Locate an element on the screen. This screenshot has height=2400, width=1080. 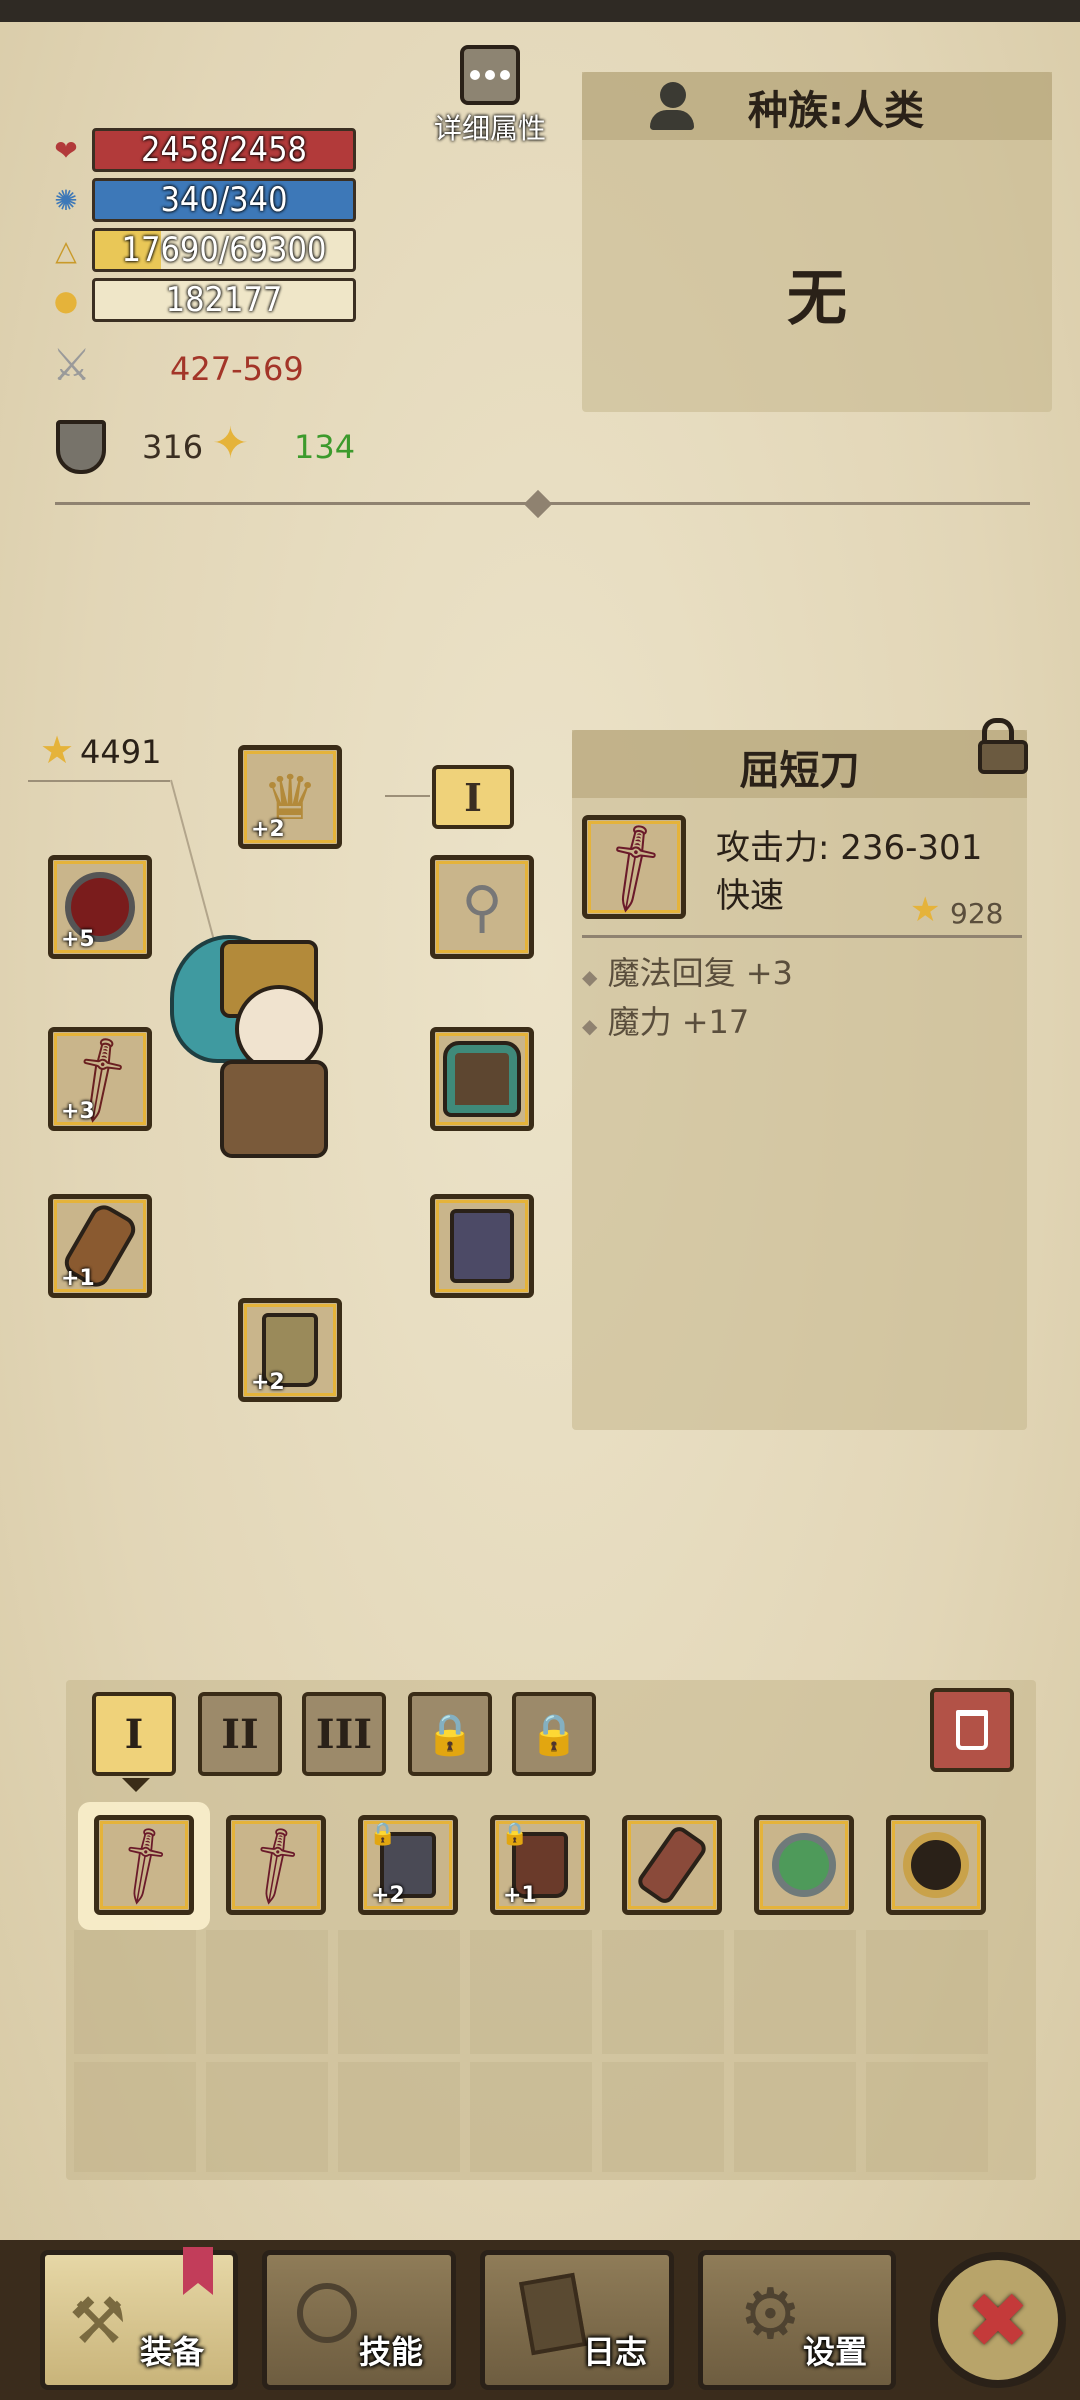
inventory-item-bracer is located at coordinates (672, 1865).